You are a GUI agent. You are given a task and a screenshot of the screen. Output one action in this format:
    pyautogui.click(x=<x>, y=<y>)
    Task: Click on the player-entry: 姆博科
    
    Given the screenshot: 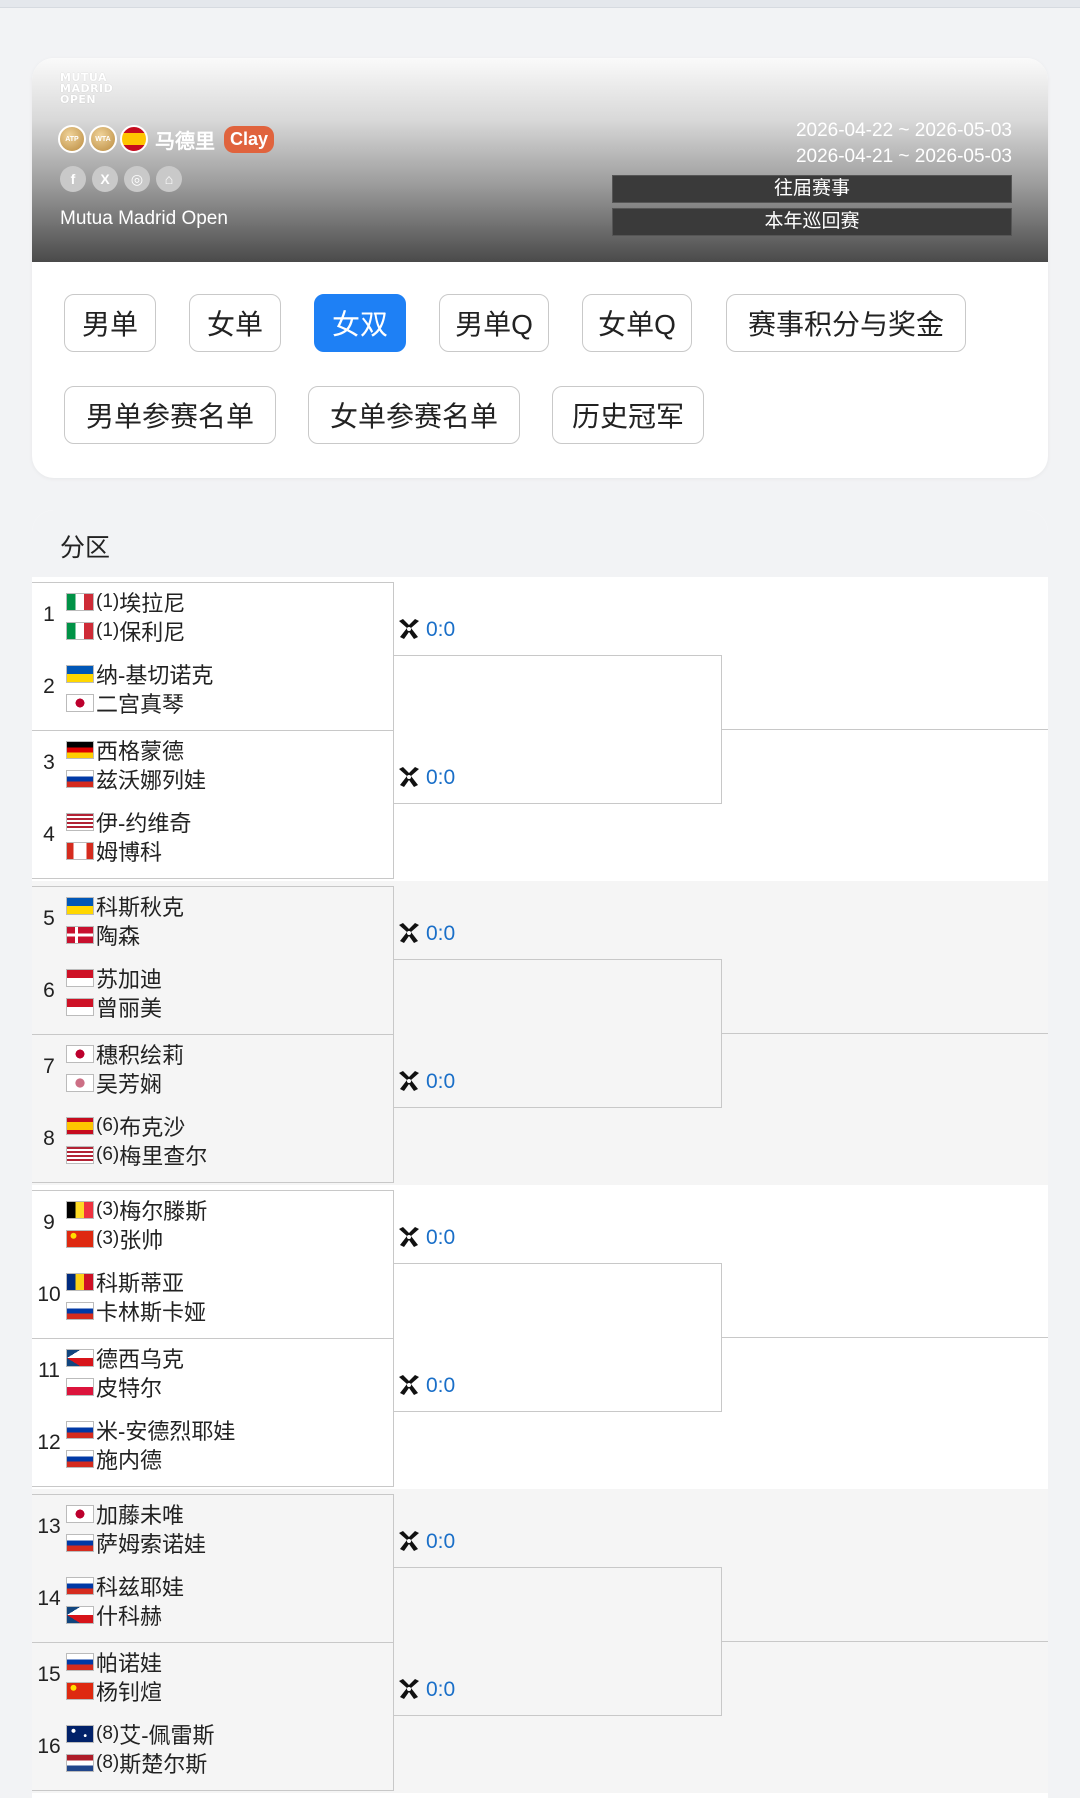 What is the action you would take?
    pyautogui.click(x=114, y=851)
    